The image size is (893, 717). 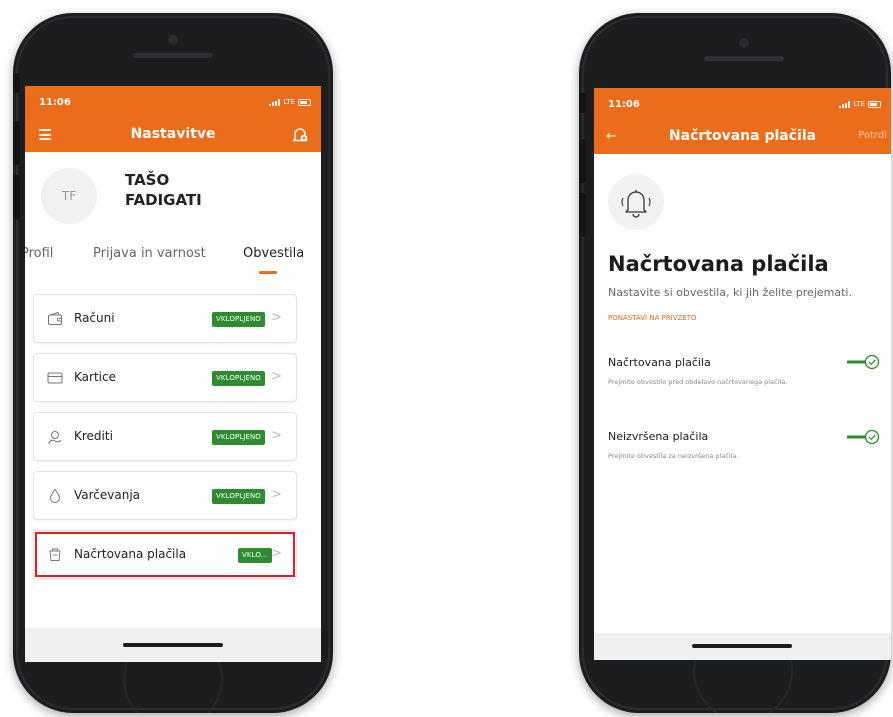 I want to click on tab-prijava-in-varnost: Prijava in varnost, so click(x=149, y=253).